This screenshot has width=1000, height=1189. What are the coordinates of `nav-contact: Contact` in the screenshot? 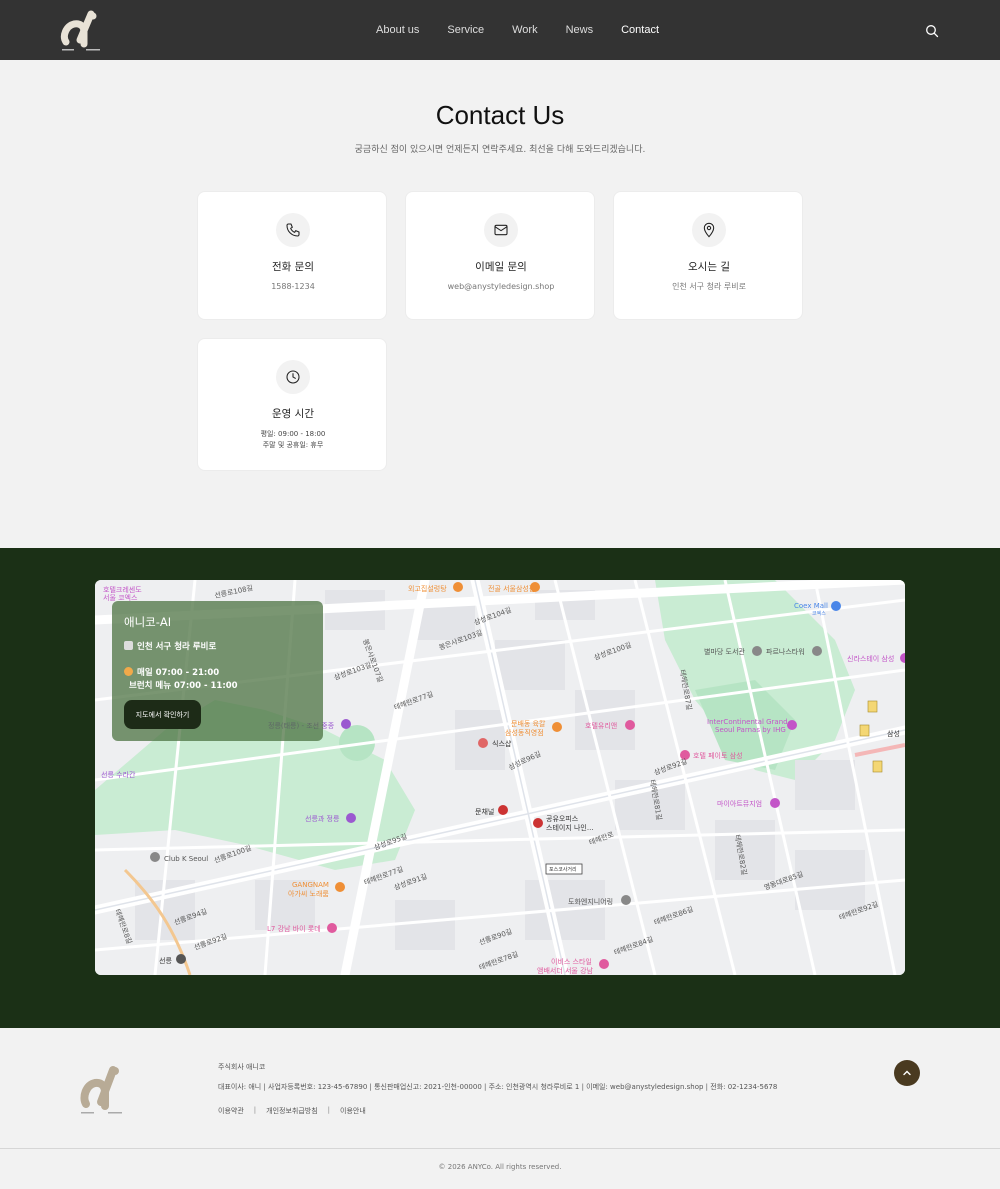 It's located at (640, 30).